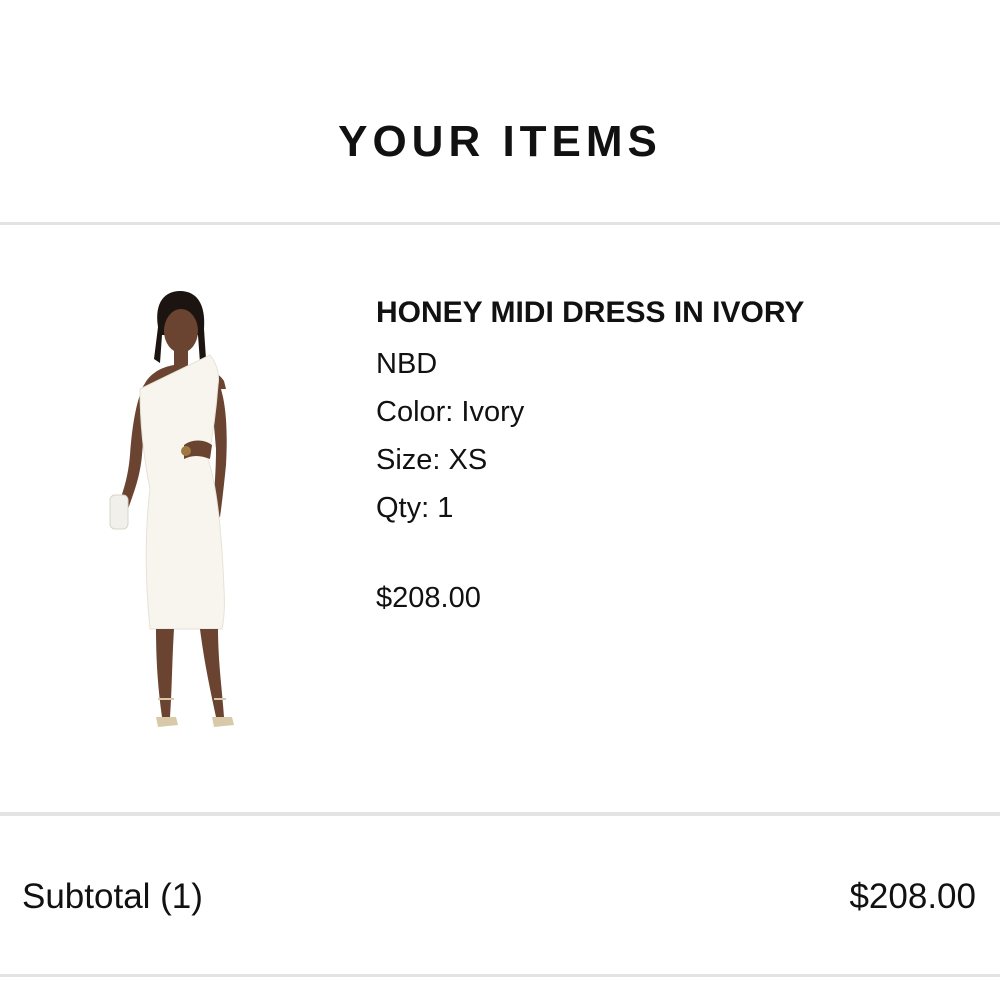  Describe the element at coordinates (500, 897) in the screenshot. I see `subtotal-row: Subtotal (1) $208.00` at that location.